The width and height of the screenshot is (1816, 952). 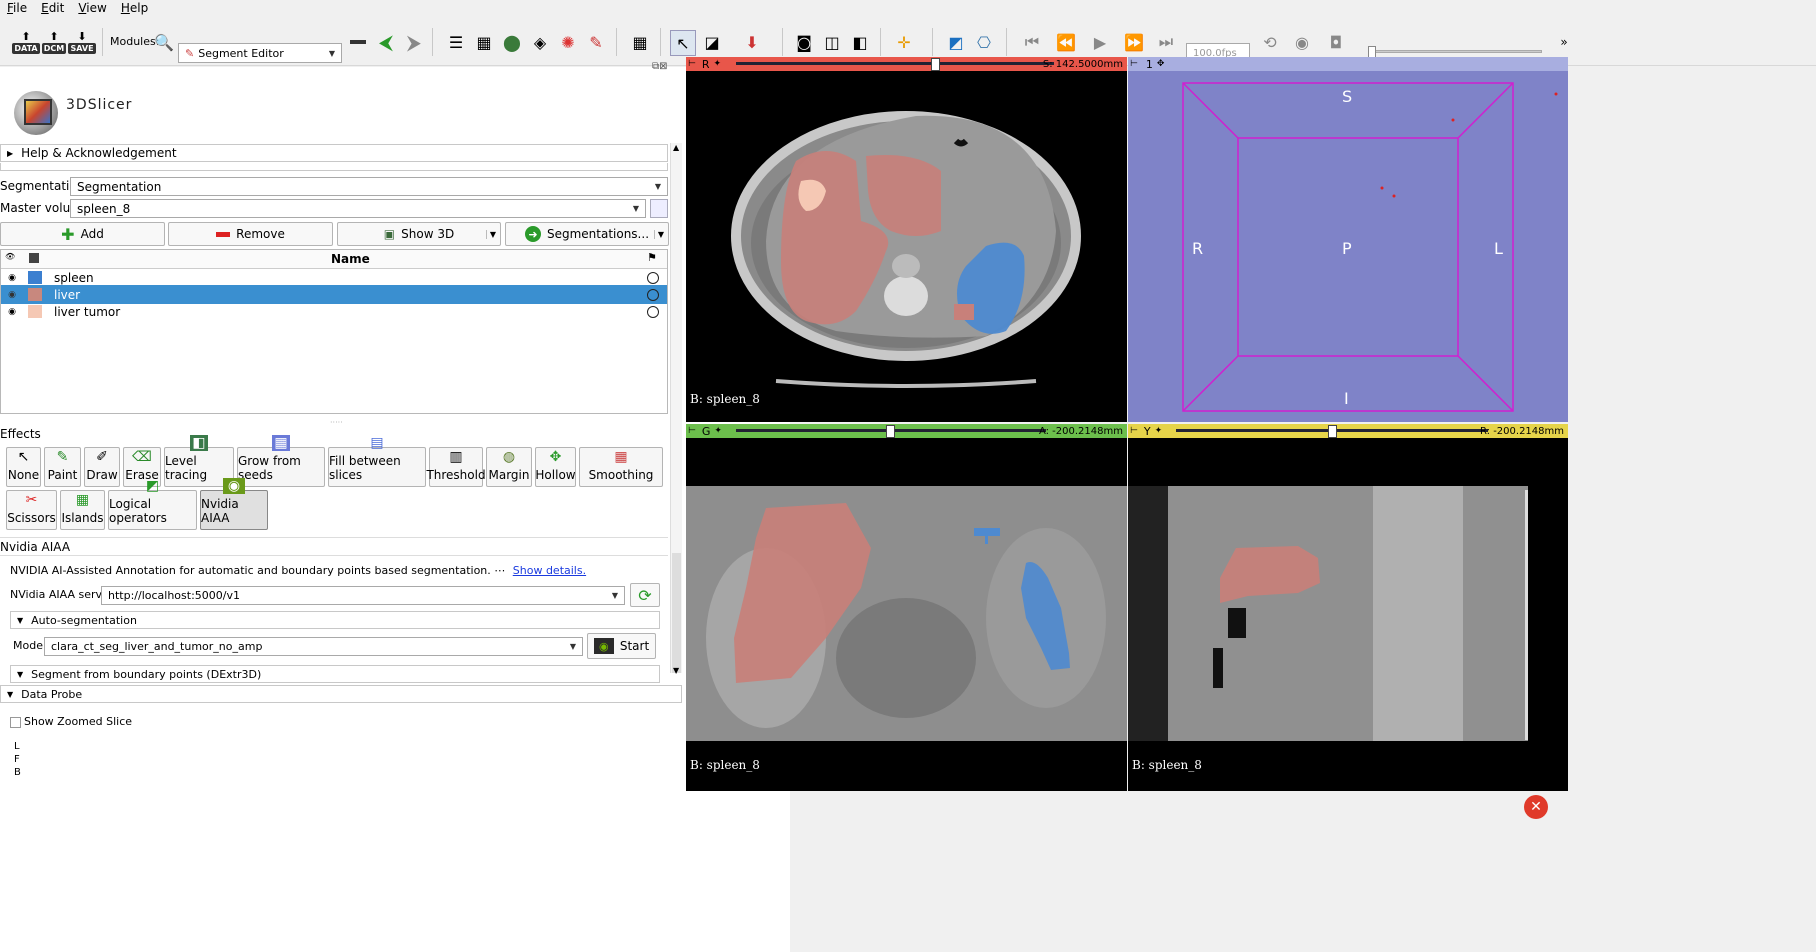 I want to click on toolbar-more-icon: », so click(x=1564, y=42).